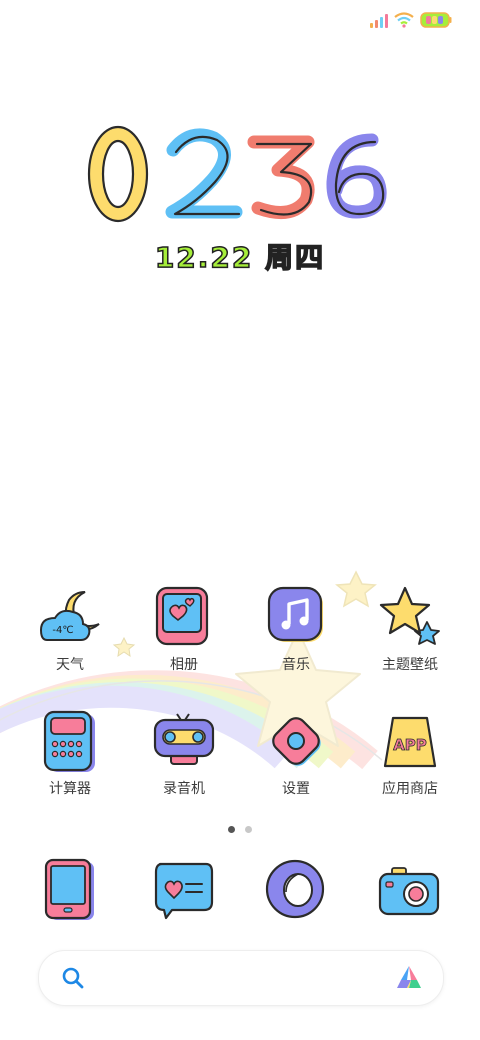  I want to click on battery-icon, so click(436, 20).